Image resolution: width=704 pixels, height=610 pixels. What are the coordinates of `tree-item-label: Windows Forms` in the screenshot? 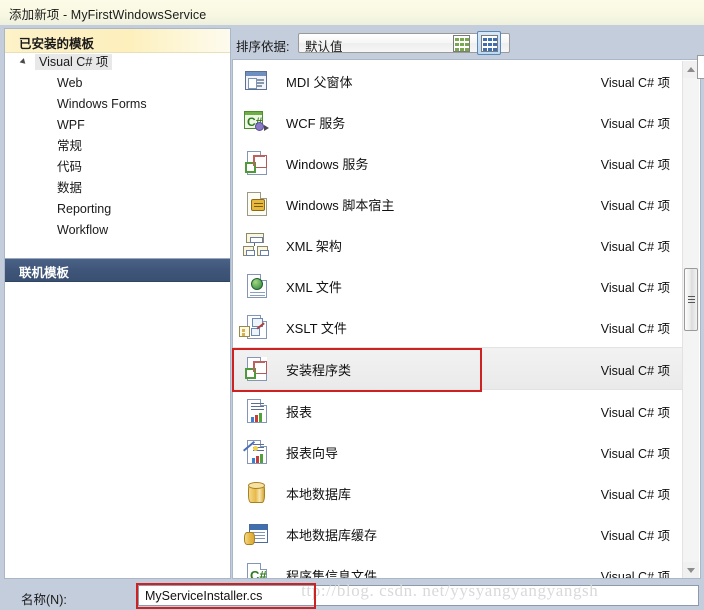 It's located at (102, 104).